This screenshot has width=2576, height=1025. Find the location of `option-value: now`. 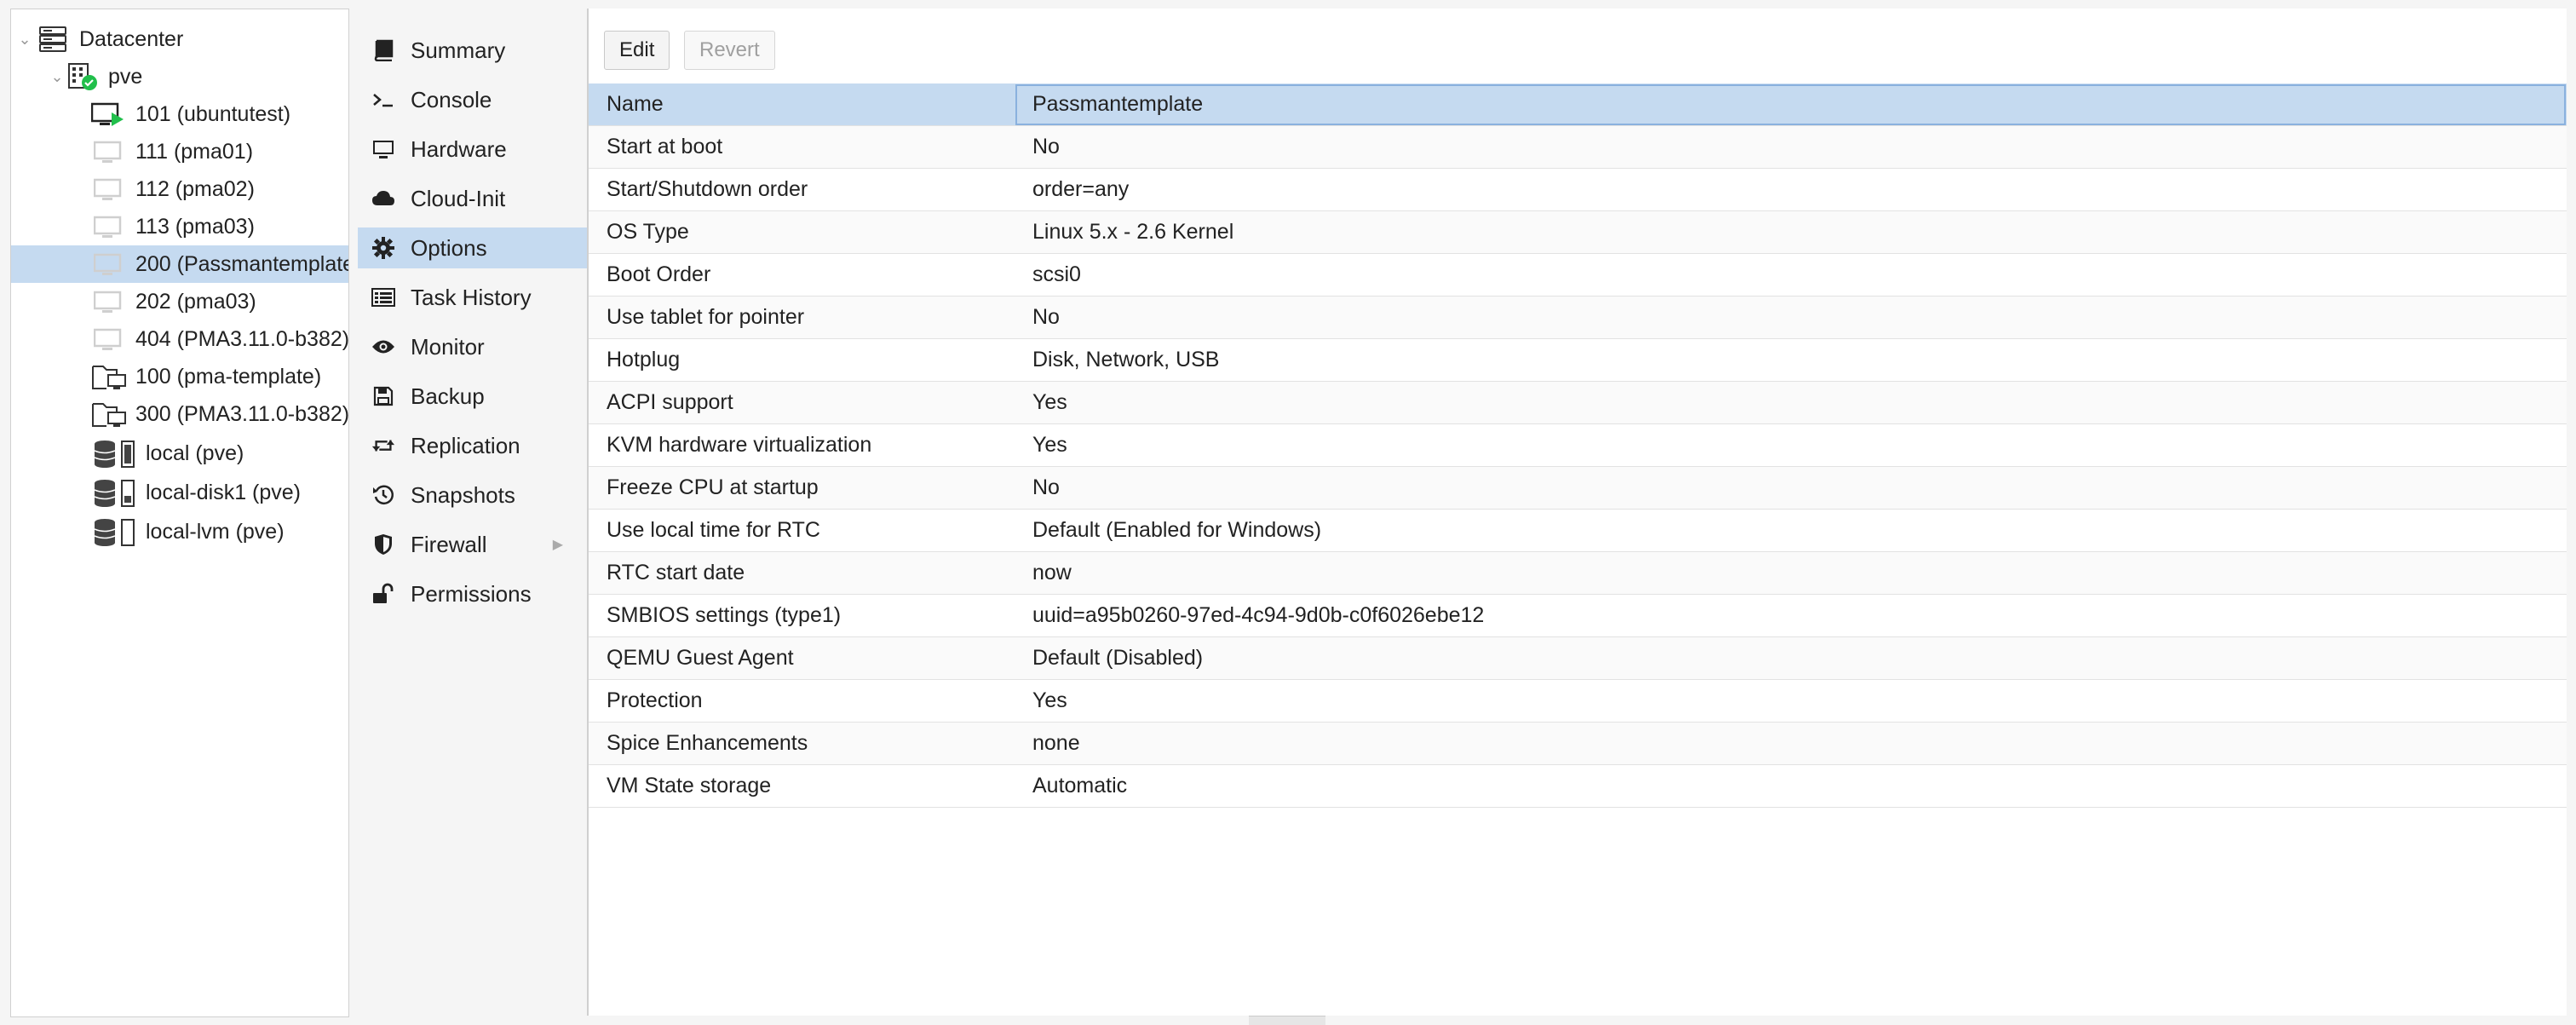

option-value: now is located at coordinates (1791, 573).